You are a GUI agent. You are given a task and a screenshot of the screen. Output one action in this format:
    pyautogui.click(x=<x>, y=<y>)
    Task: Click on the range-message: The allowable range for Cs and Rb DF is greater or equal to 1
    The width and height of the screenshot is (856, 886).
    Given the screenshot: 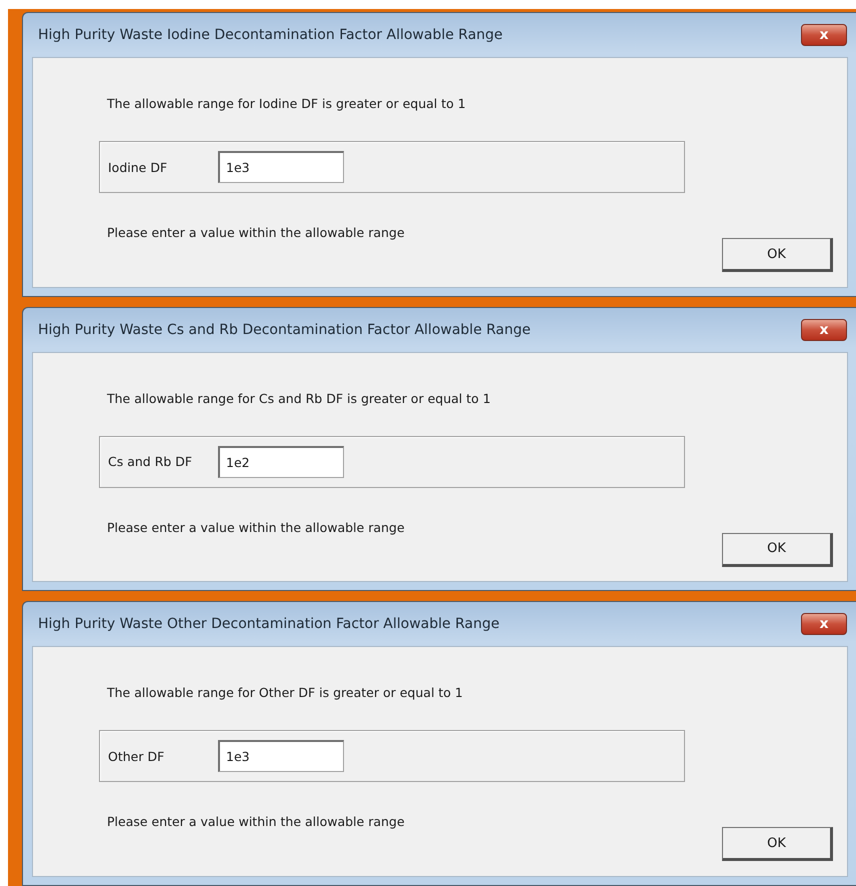 What is the action you would take?
    pyautogui.click(x=299, y=398)
    